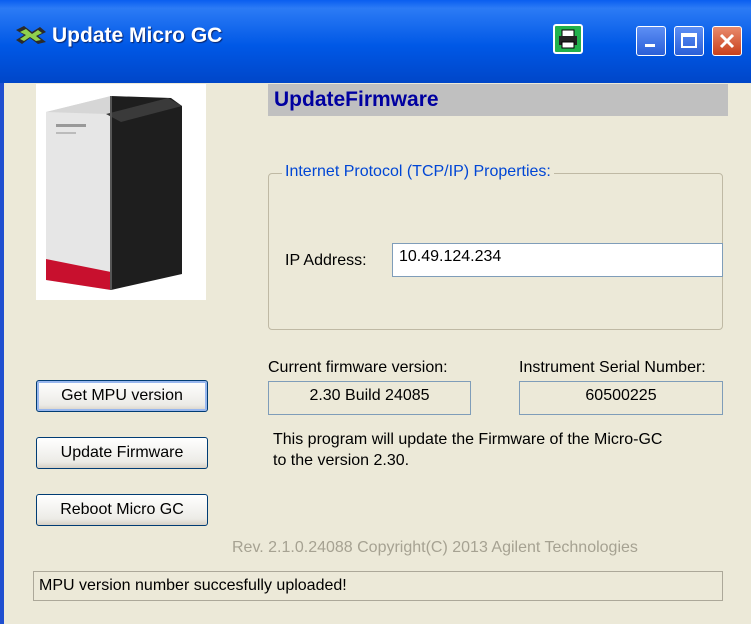 This screenshot has height=624, width=751. I want to click on print-icon, so click(568, 39).